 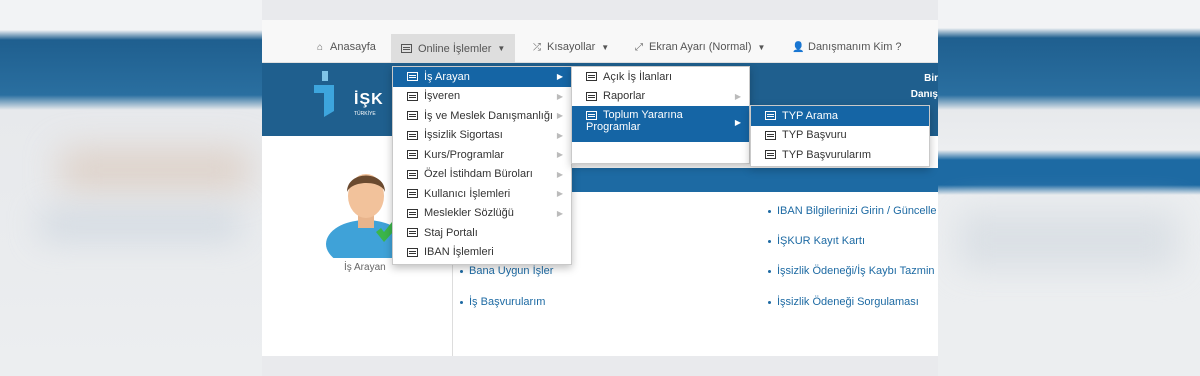 What do you see at coordinates (478, 174) in the screenshot?
I see `menu-item-label: Özel İstihdam Büroları` at bounding box center [478, 174].